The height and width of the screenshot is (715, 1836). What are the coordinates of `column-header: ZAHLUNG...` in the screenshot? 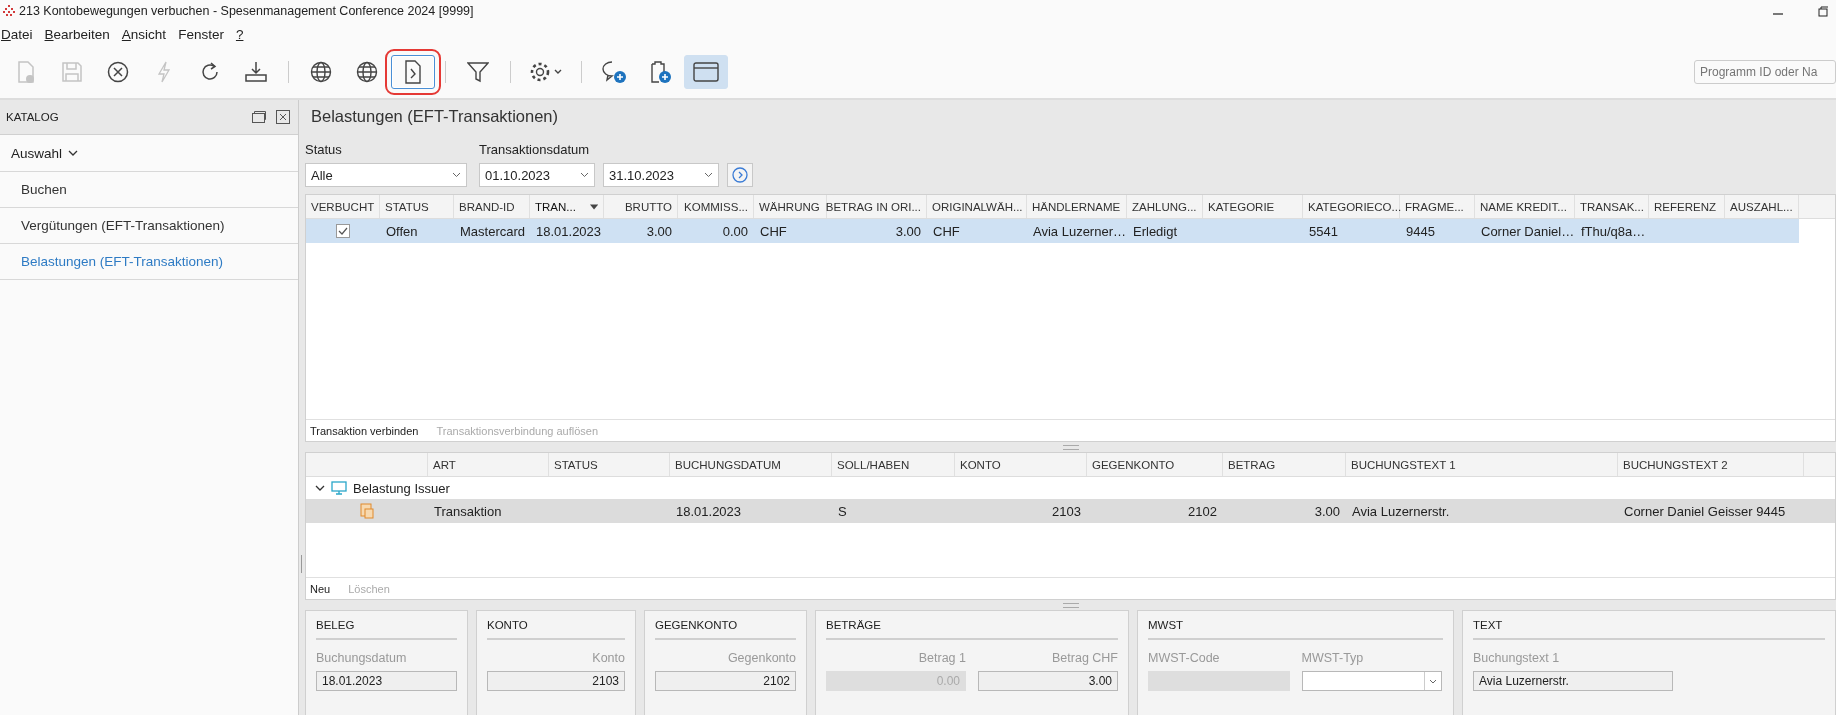 It's located at (1165, 206).